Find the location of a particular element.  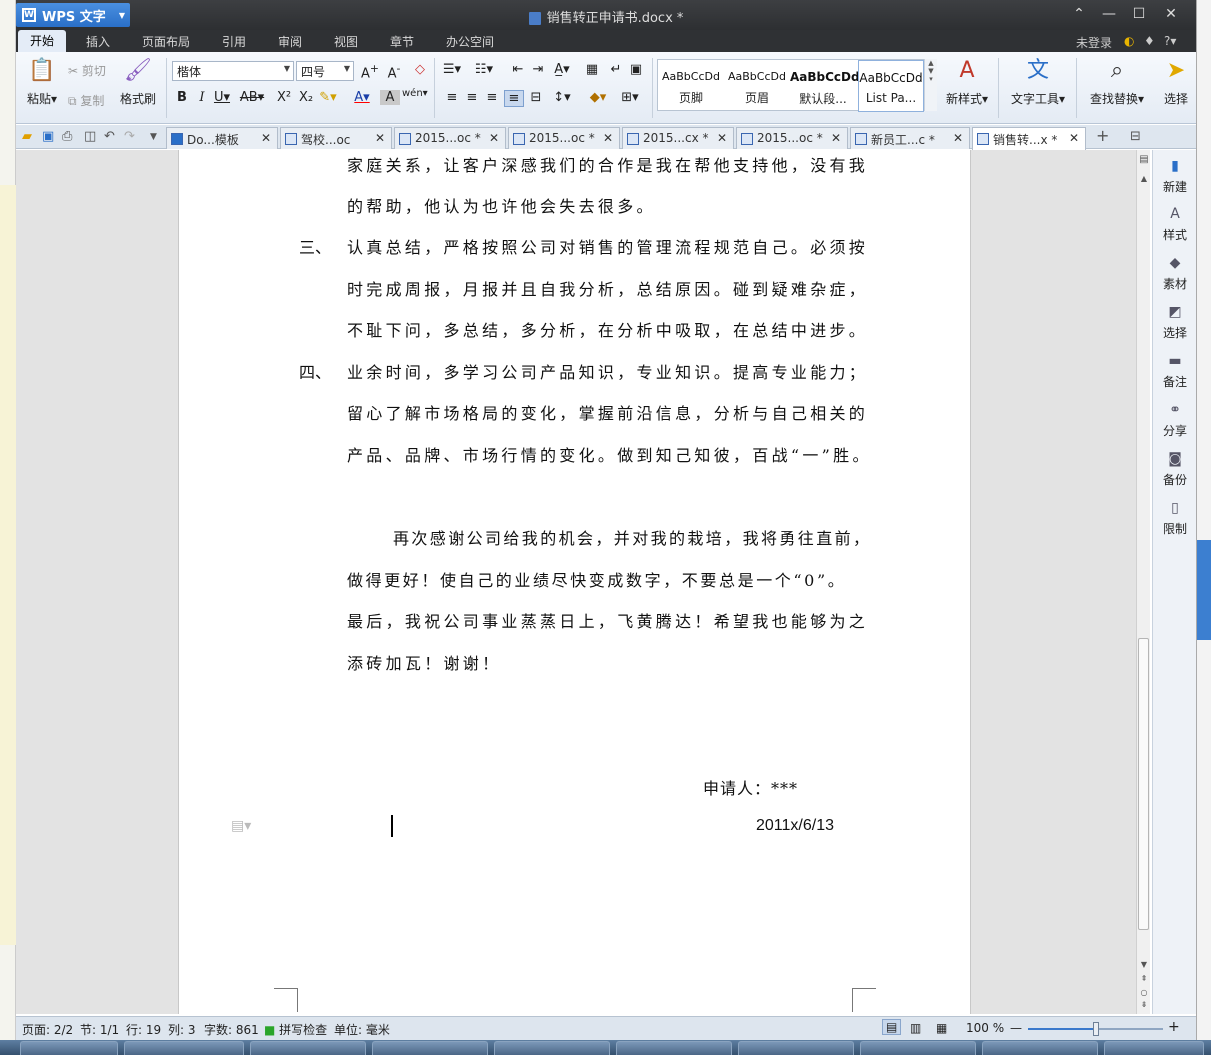

style-gallery-scroll: ▲ ▼ ▾ is located at coordinates (930, 85).